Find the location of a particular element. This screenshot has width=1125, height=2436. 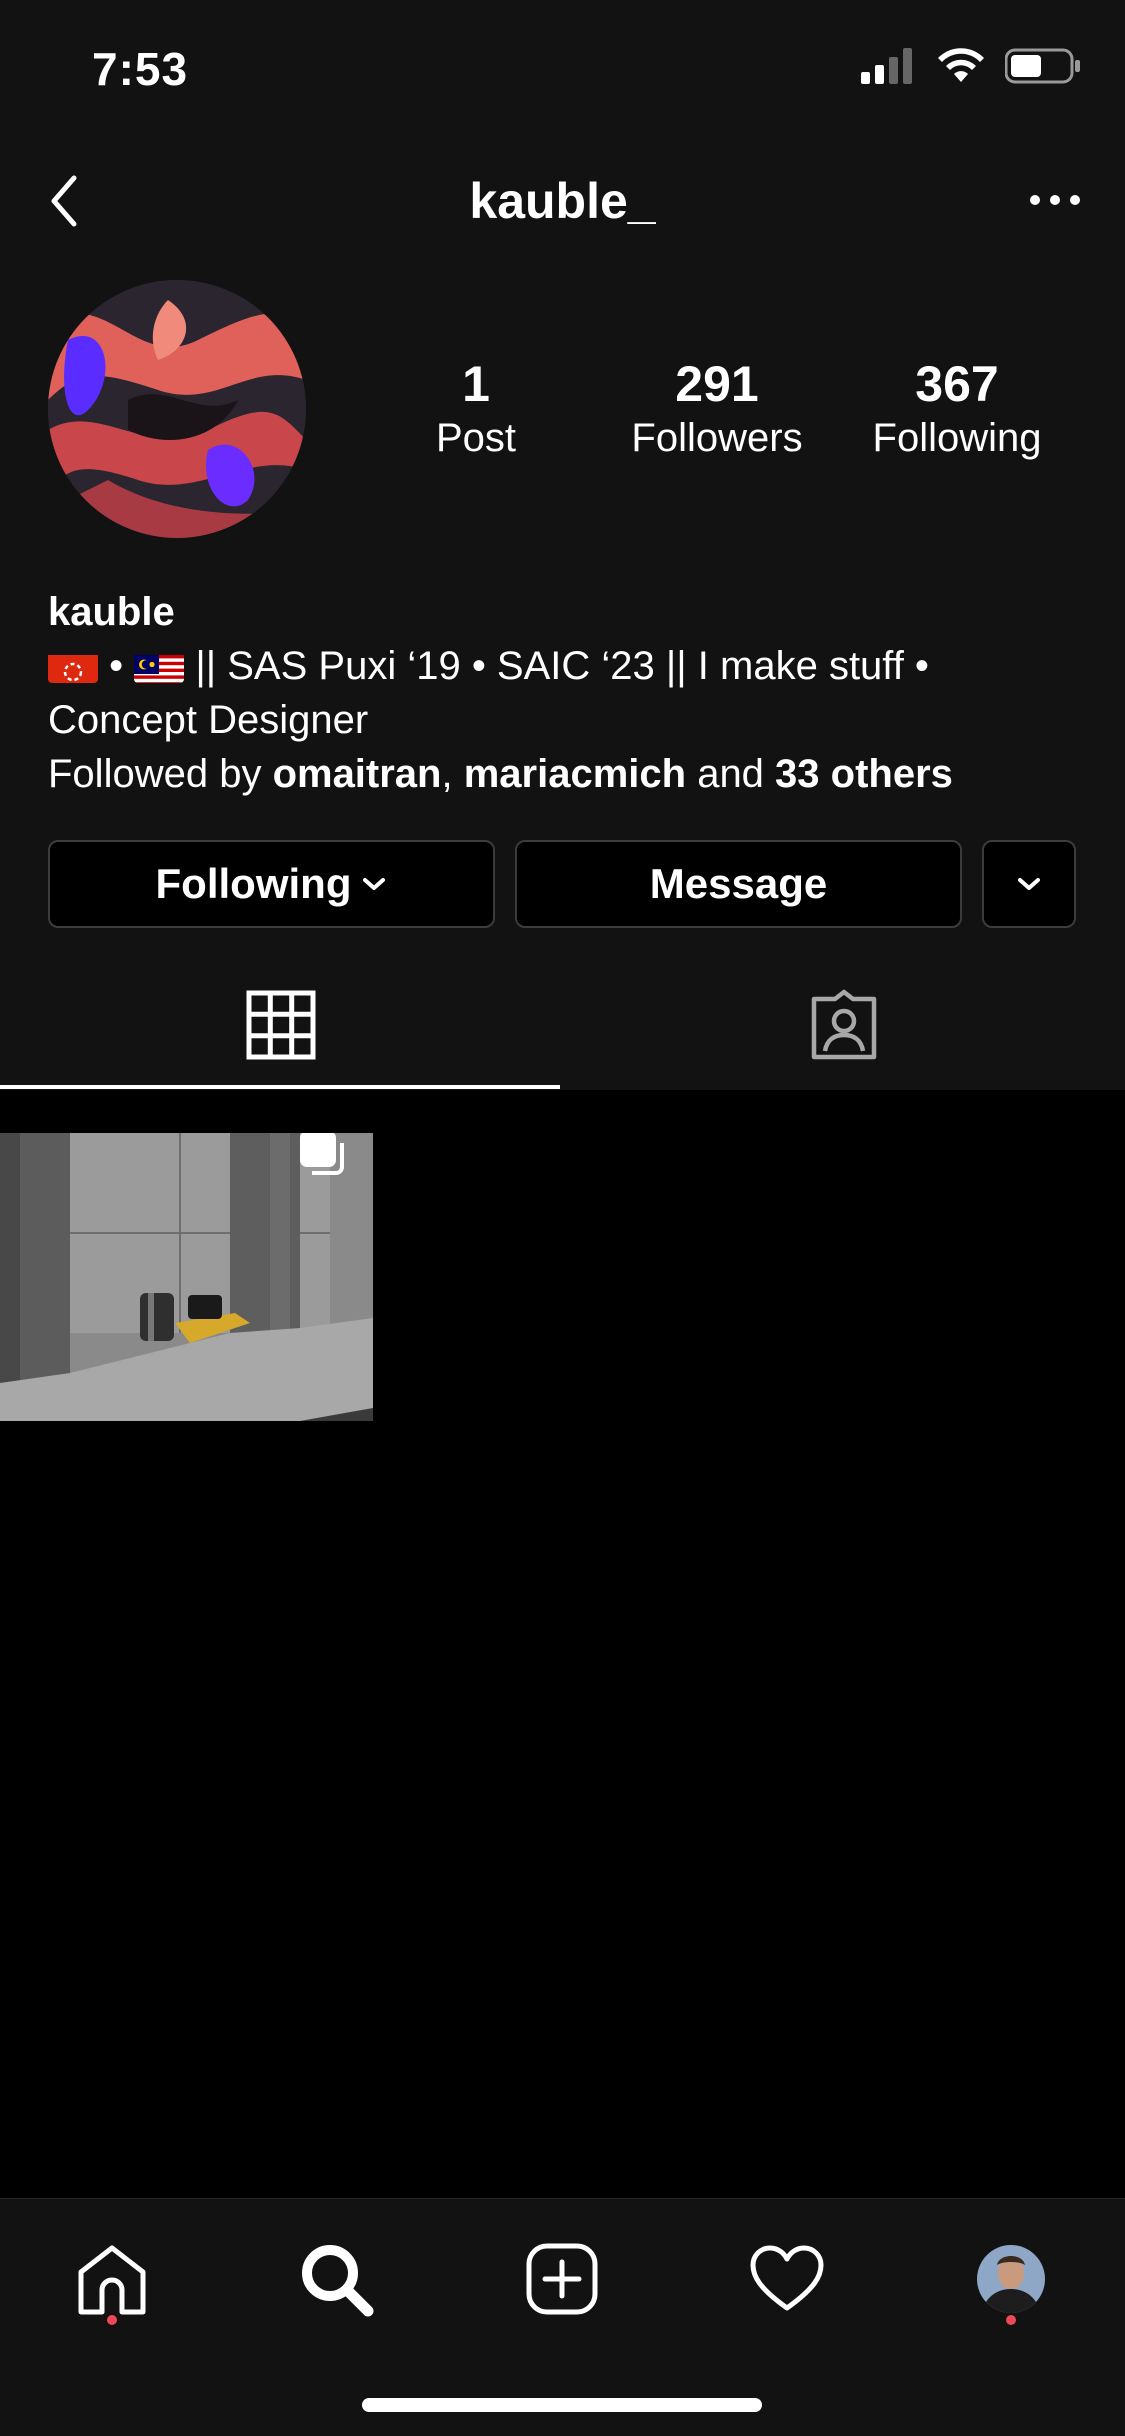

followers-number: 291 is located at coordinates (717, 384).